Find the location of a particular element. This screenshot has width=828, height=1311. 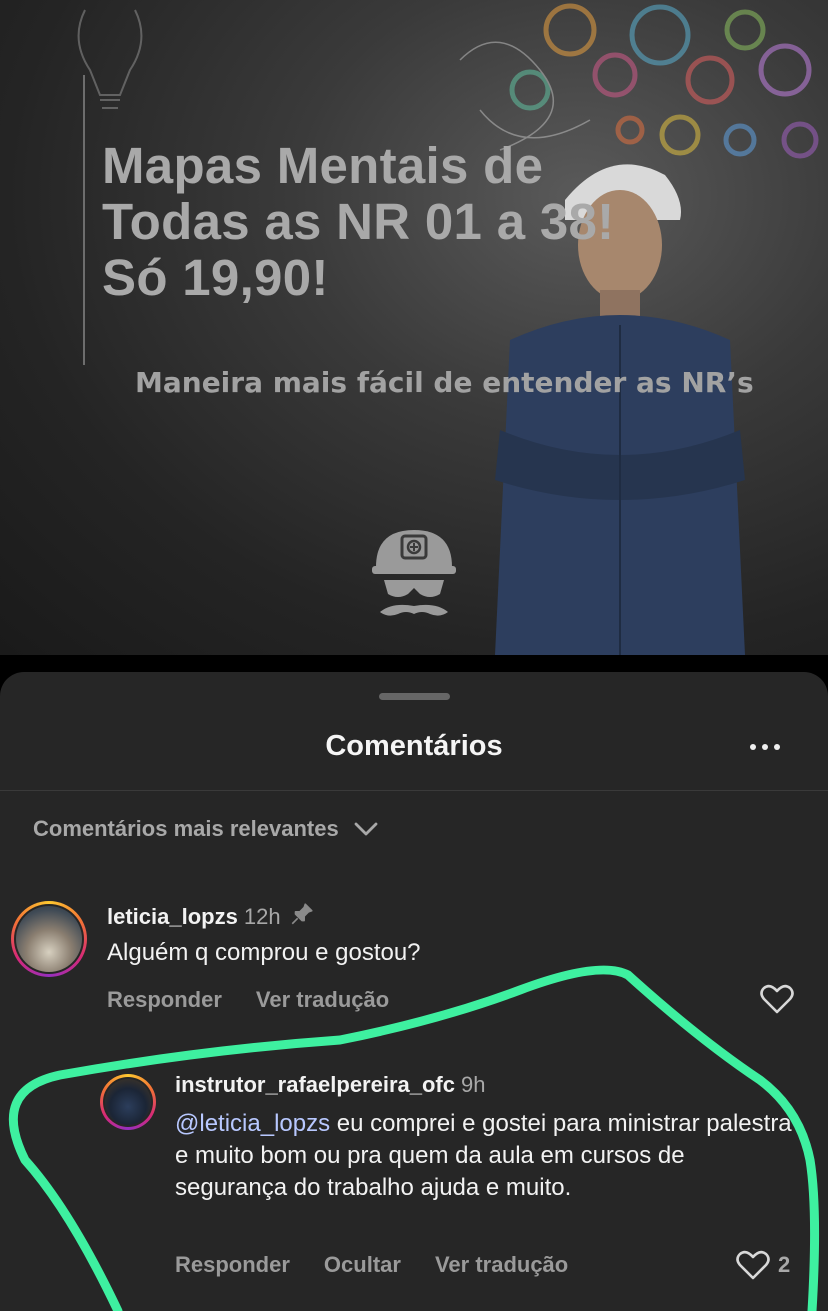

ad-headline-line: Só 19,90! is located at coordinates (215, 277).